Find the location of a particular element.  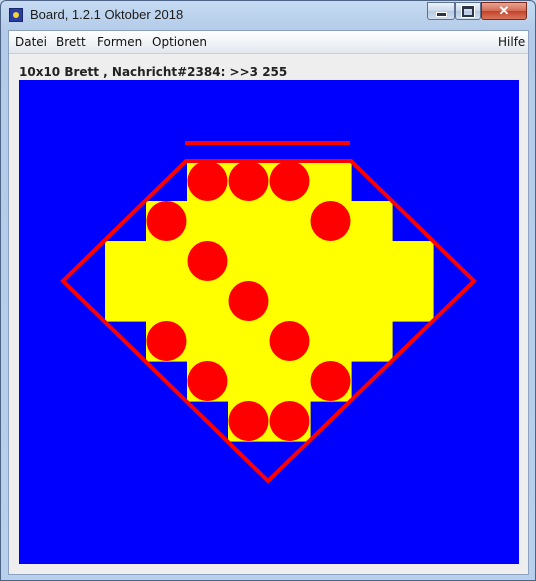

menu-bar: Datei Brett Formen Optionen Hilfe is located at coordinates (268, 42).